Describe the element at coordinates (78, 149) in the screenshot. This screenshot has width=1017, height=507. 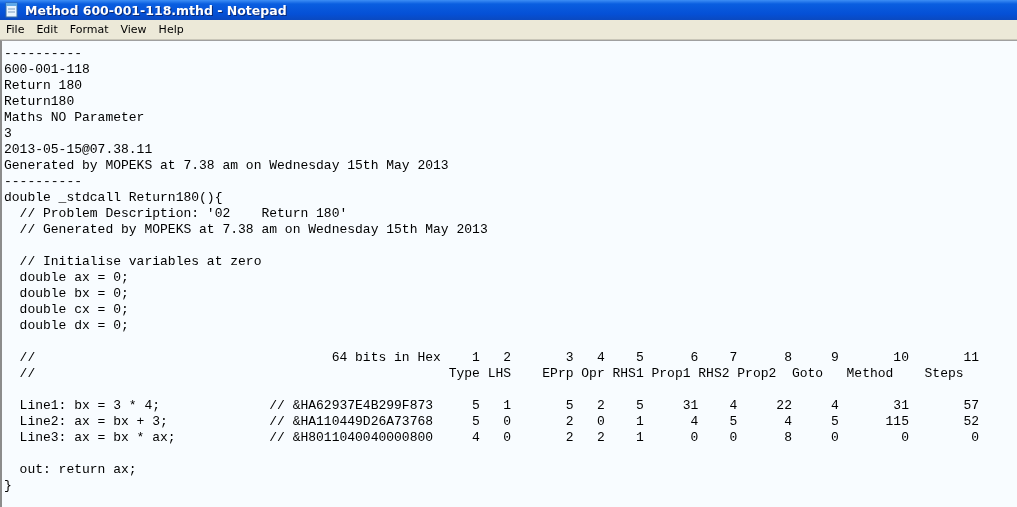
I see `text-line: 2013-05-15@07.38.11` at that location.